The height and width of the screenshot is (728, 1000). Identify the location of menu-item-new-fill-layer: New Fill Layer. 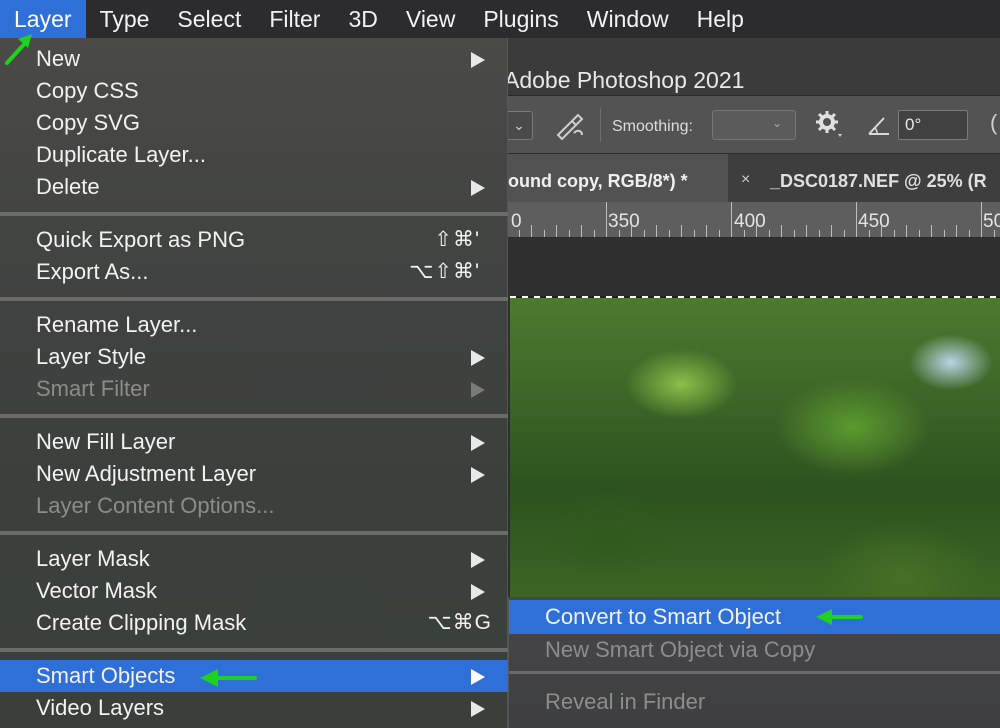
(254, 442).